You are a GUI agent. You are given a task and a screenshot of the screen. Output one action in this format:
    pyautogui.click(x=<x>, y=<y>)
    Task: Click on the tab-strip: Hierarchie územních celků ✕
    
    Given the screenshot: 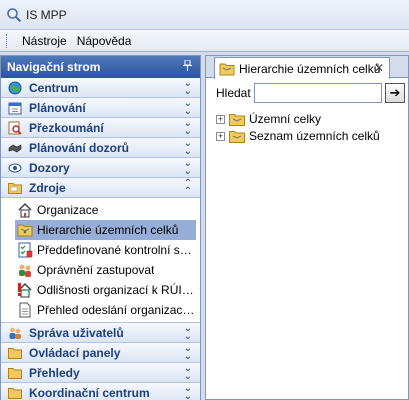 What is the action you would take?
    pyautogui.click(x=307, y=67)
    